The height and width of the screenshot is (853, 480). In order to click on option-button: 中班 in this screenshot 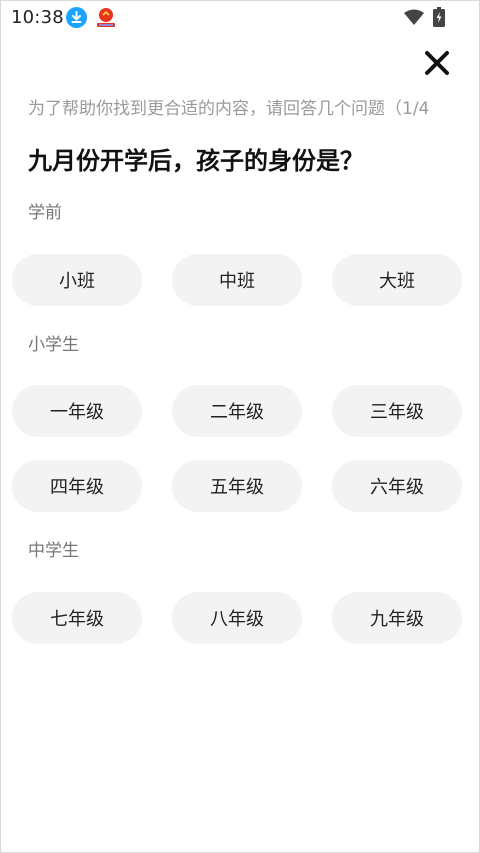, I will do `click(237, 280)`.